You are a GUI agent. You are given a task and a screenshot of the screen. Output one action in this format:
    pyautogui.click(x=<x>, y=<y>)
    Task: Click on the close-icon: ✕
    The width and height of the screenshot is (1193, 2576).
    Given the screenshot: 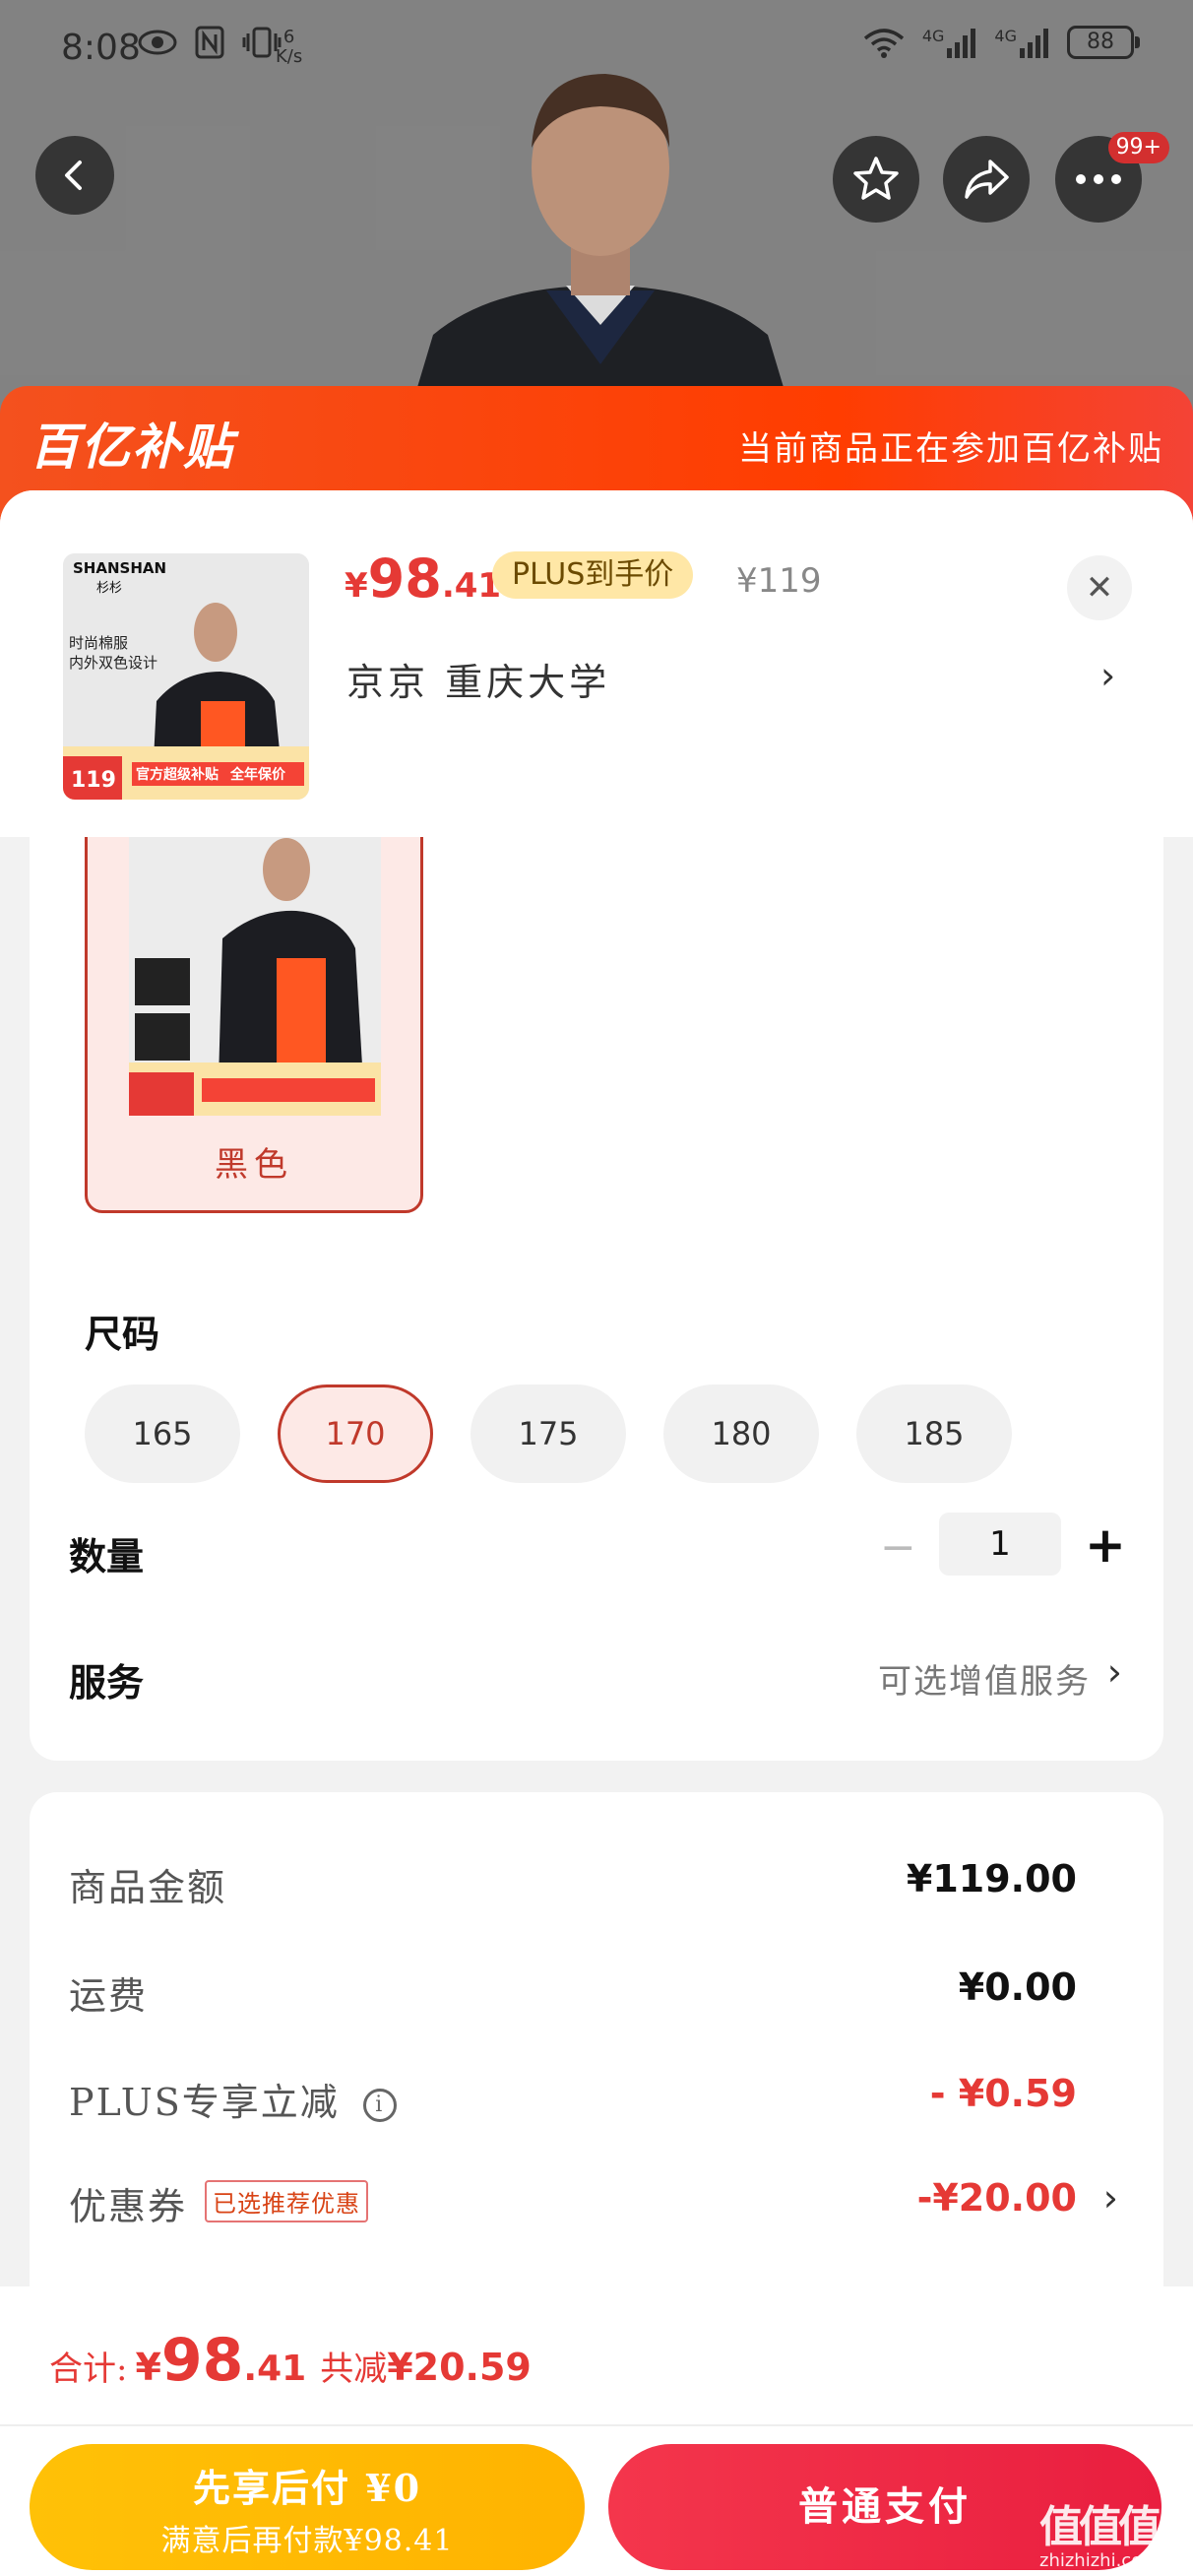 What is the action you would take?
    pyautogui.click(x=1099, y=588)
    